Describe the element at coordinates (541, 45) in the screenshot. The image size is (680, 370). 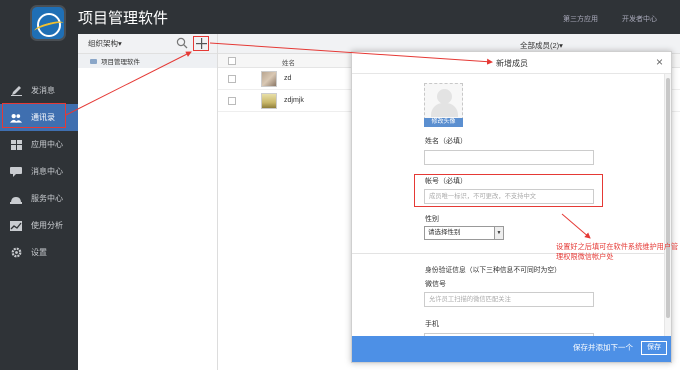
I see `member-filter-dropdown: 全部成员(2)▾` at that location.